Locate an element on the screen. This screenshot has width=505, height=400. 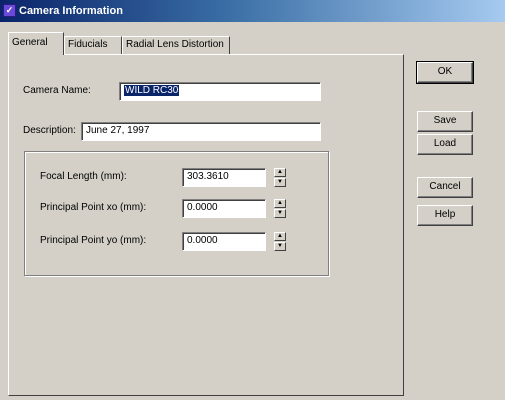
camera-name-label: Camera Name: is located at coordinates (57, 90).